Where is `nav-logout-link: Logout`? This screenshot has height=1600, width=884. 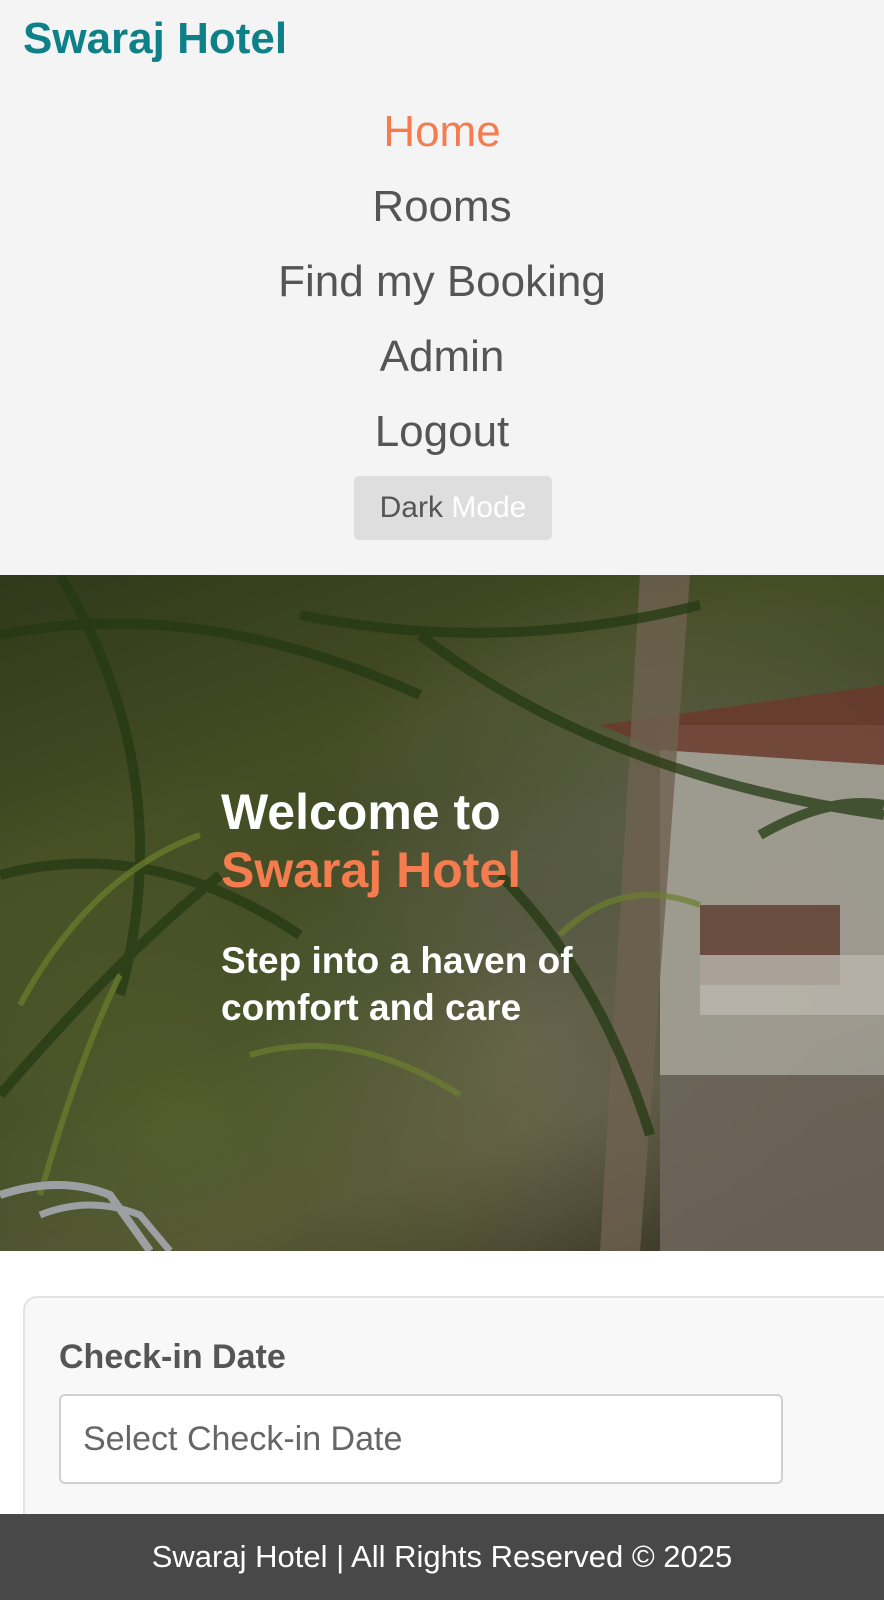 nav-logout-link: Logout is located at coordinates (442, 431).